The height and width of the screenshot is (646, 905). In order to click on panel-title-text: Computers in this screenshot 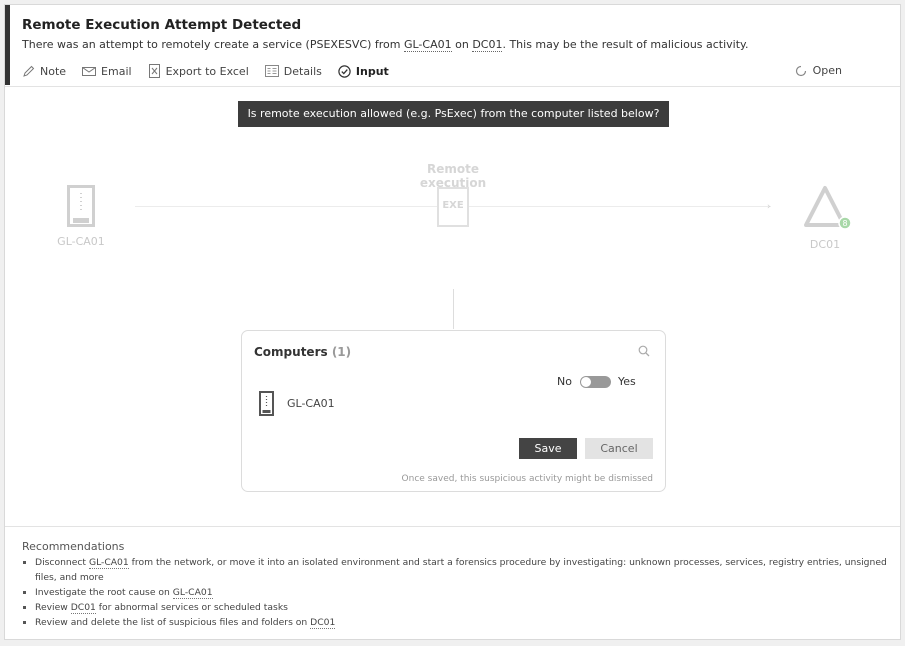, I will do `click(291, 352)`.